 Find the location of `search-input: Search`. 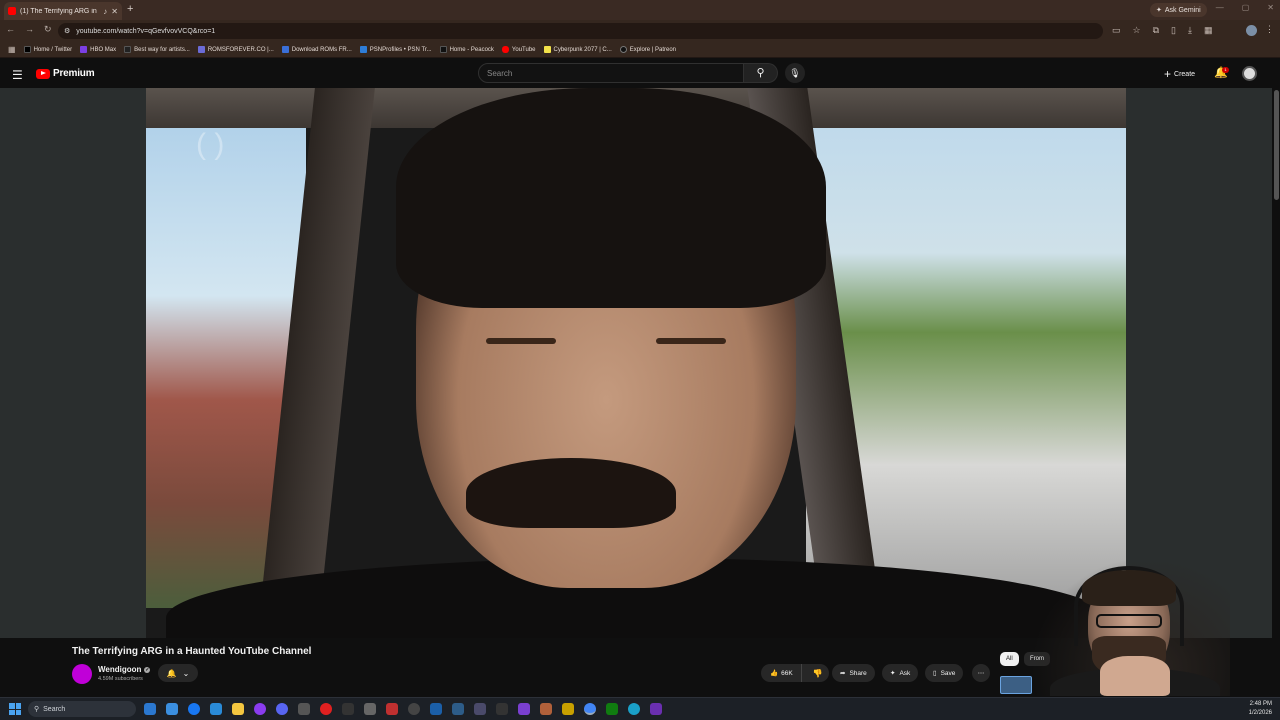

search-input: Search is located at coordinates (611, 73).